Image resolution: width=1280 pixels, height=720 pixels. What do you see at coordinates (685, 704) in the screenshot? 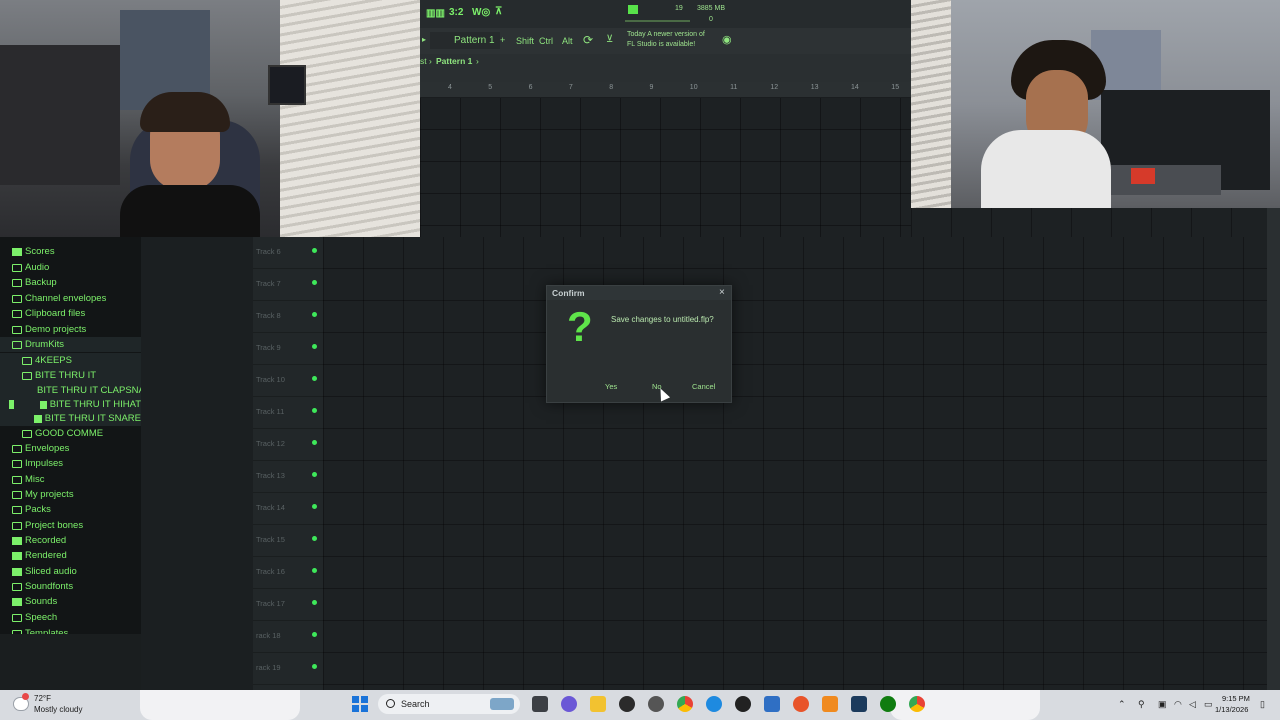
I see `chrome-icon` at bounding box center [685, 704].